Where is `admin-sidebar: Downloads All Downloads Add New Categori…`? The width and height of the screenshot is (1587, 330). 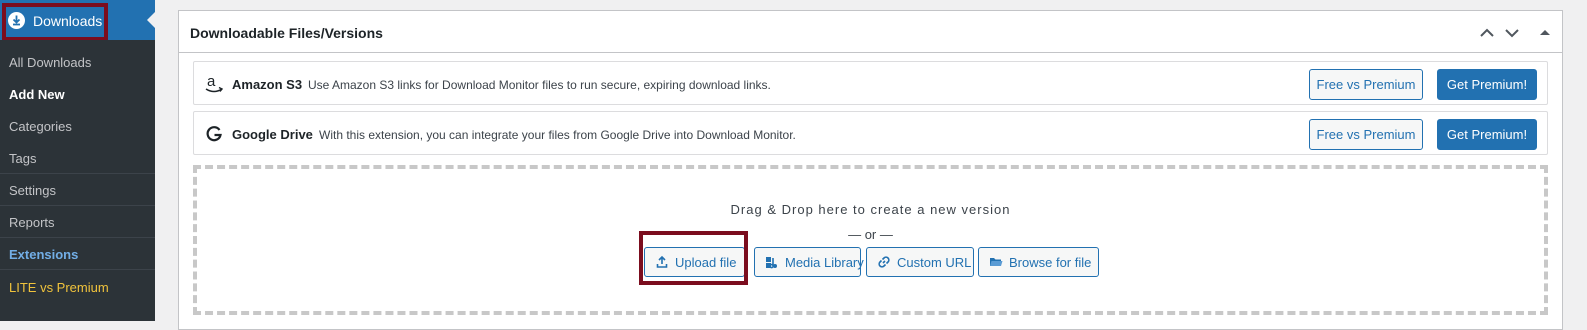 admin-sidebar: Downloads All Downloads Add New Categori… is located at coordinates (77, 160).